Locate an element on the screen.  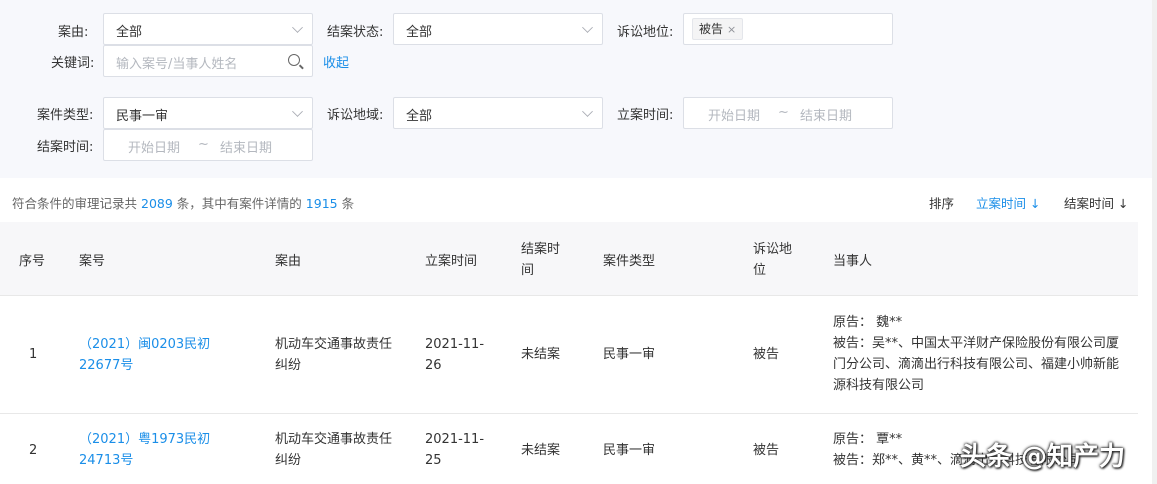
result-summary: 符合条件的审理记录共 2089 条，其中有案件详情的 1915 条 is located at coordinates (183, 202).